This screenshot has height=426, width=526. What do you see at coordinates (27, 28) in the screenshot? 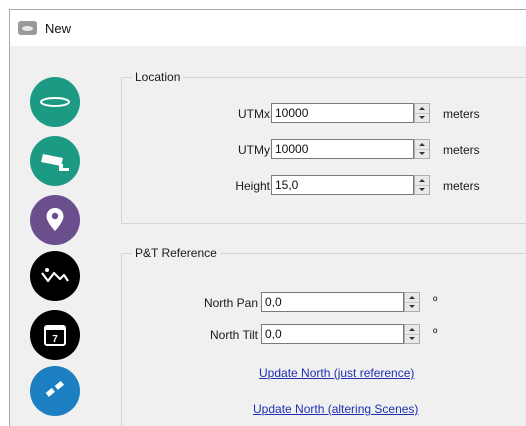
I see `window-app-icon` at bounding box center [27, 28].